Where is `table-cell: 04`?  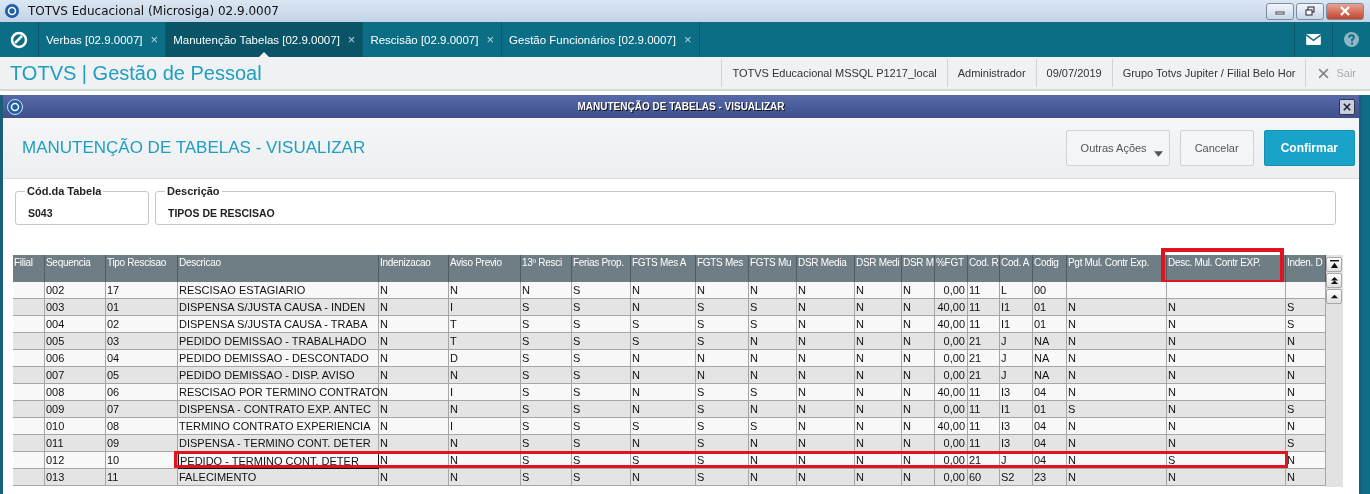
table-cell: 04 is located at coordinates (1050, 443).